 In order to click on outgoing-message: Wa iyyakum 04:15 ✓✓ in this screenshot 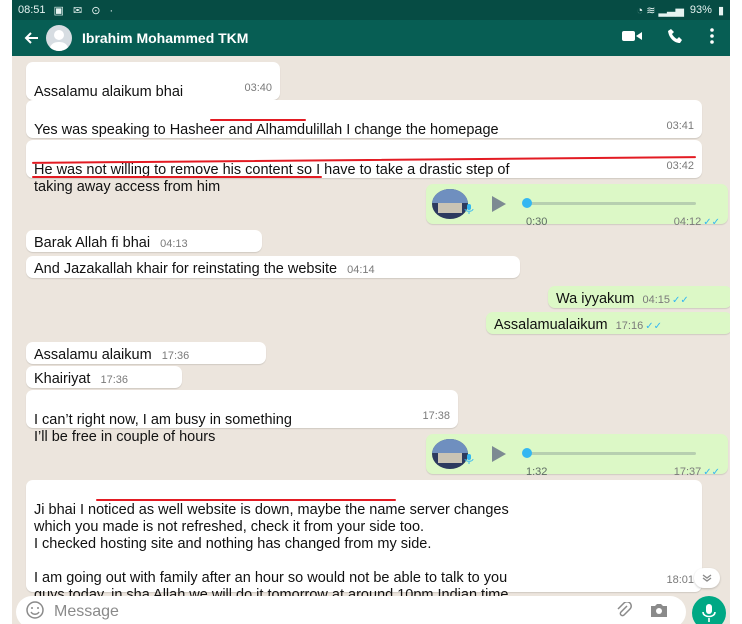, I will do `click(639, 297)`.